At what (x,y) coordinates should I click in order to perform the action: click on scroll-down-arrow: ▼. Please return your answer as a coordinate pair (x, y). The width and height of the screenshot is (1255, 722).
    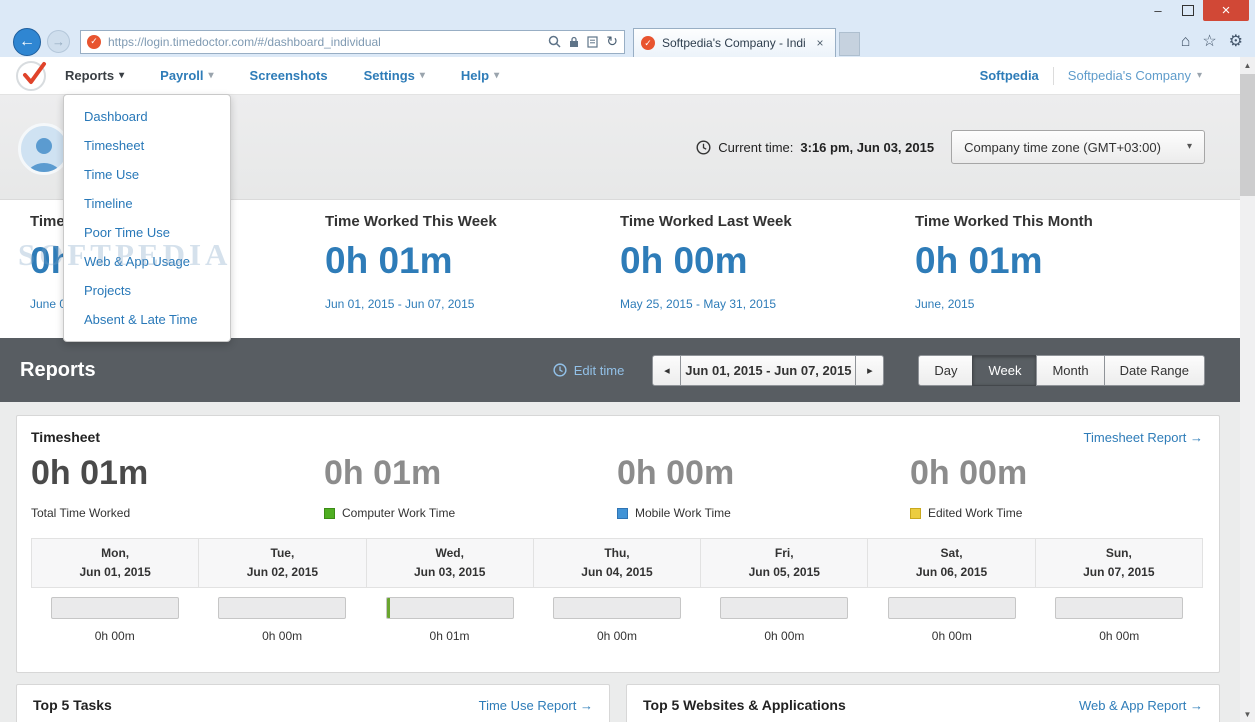
    Looking at the image, I should click on (1247, 714).